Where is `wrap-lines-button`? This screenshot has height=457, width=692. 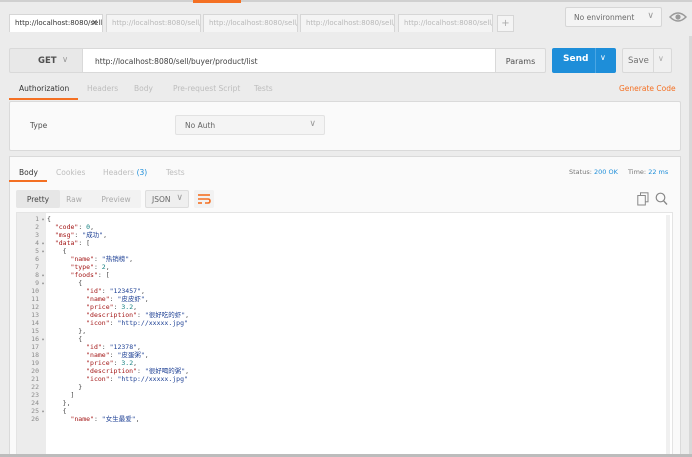
wrap-lines-button is located at coordinates (204, 199).